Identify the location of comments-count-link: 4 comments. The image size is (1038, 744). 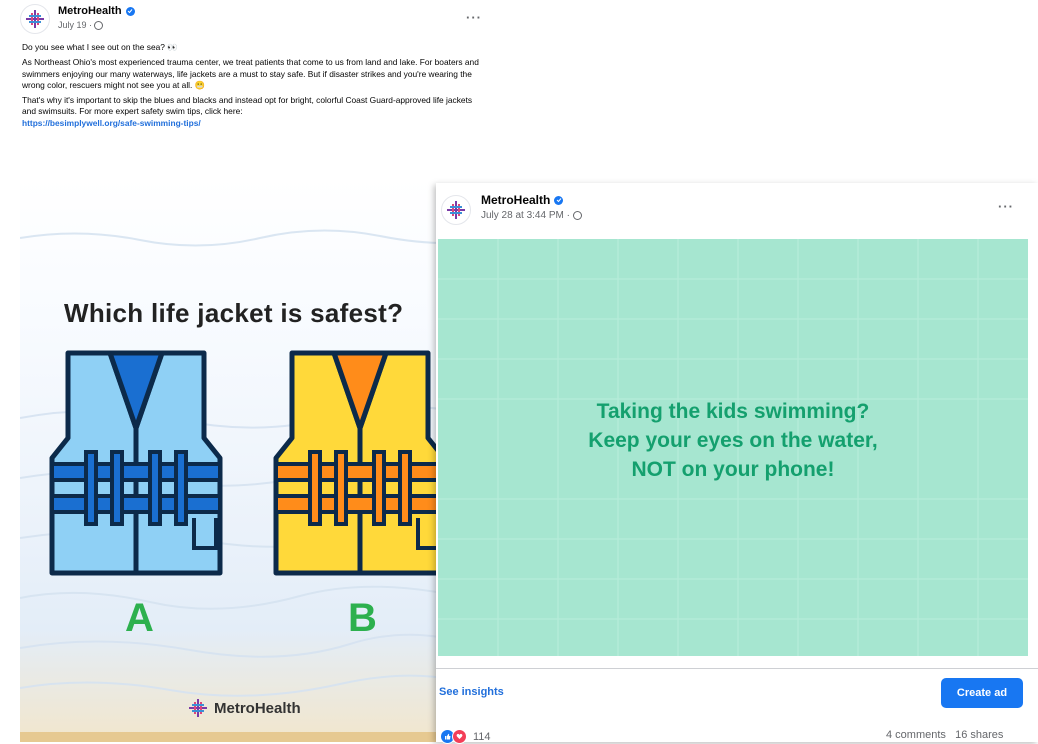
(916, 735).